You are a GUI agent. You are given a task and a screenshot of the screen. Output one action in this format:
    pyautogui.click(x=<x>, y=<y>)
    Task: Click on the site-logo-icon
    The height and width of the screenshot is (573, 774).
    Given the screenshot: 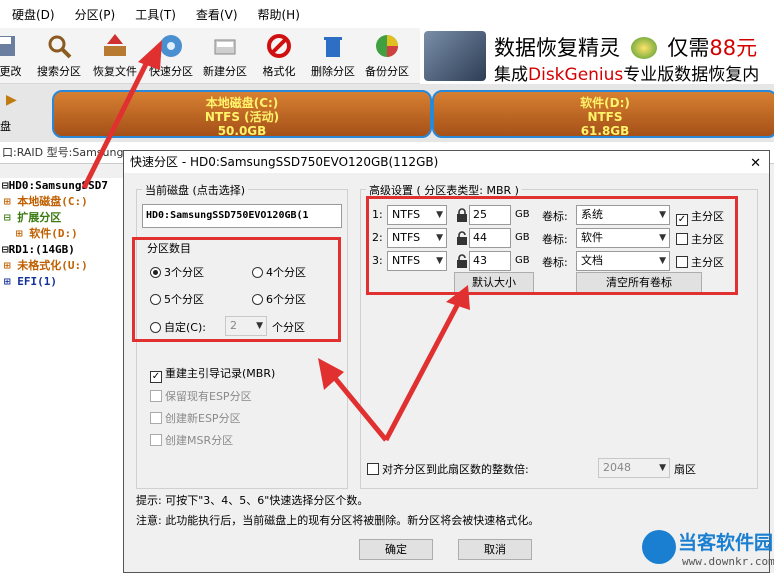 What is the action you would take?
    pyautogui.click(x=659, y=547)
    